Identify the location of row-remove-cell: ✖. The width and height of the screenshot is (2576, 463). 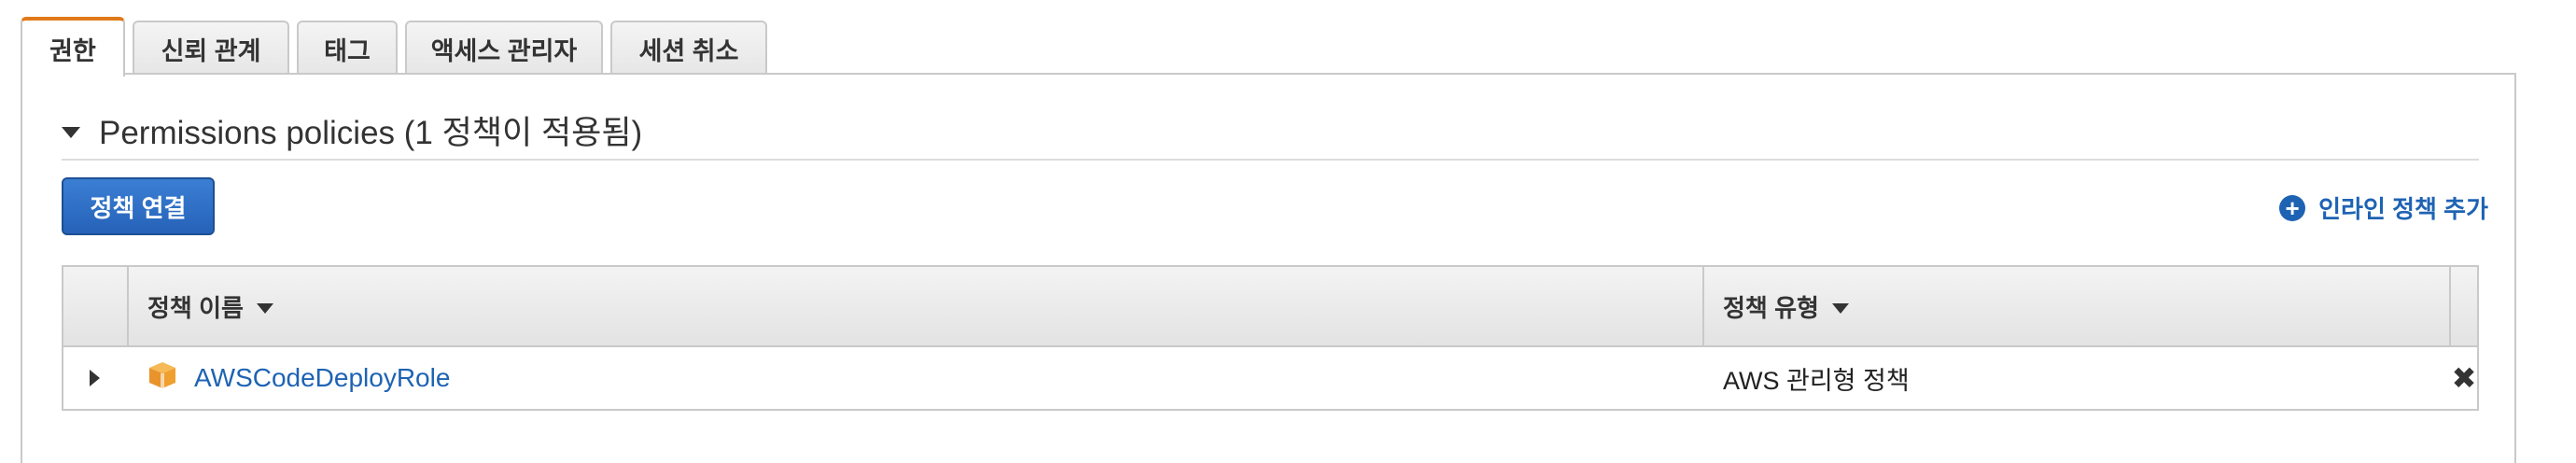
(2464, 378).